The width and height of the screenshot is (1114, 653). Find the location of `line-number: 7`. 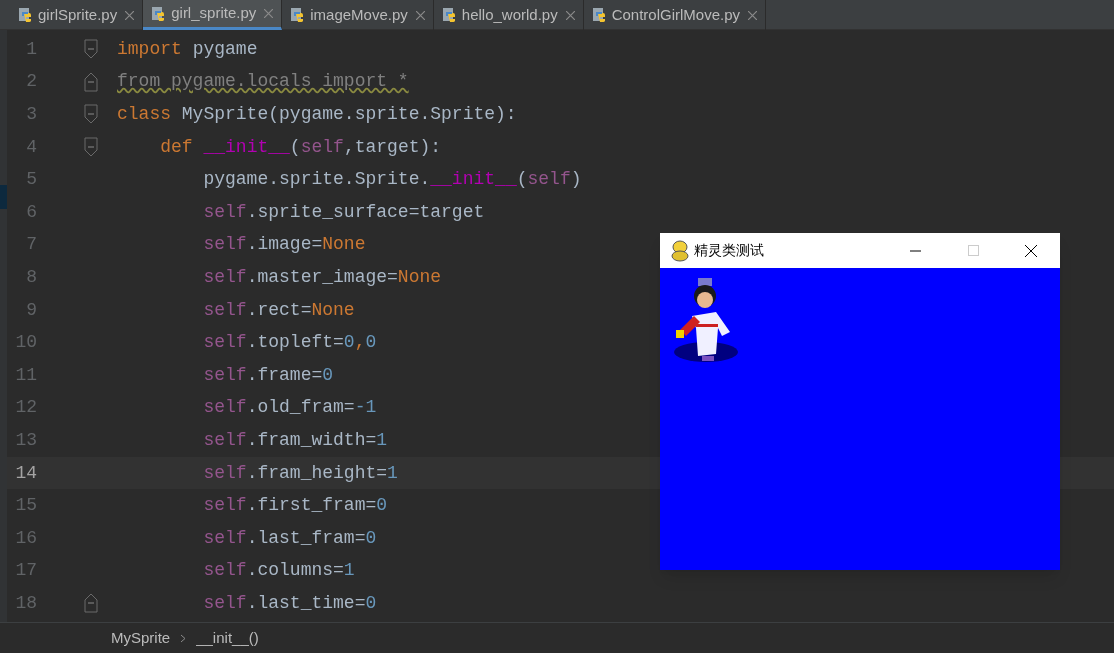

line-number: 7 is located at coordinates (31, 245).